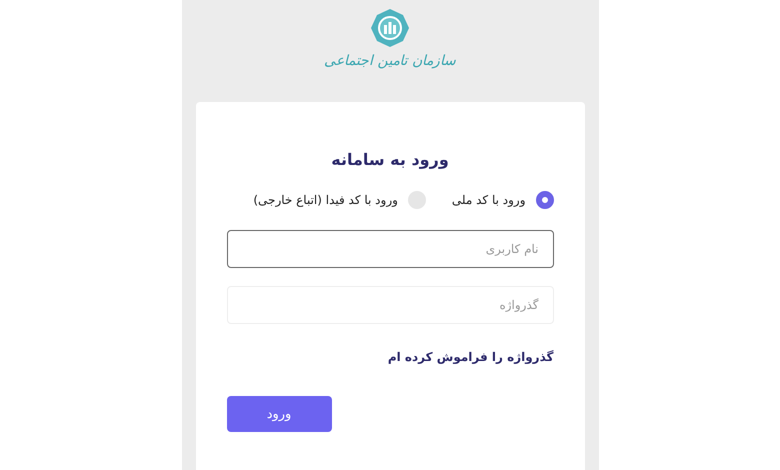  Describe the element at coordinates (503, 200) in the screenshot. I see `login-method-radio: ورود با کد ملی` at that location.